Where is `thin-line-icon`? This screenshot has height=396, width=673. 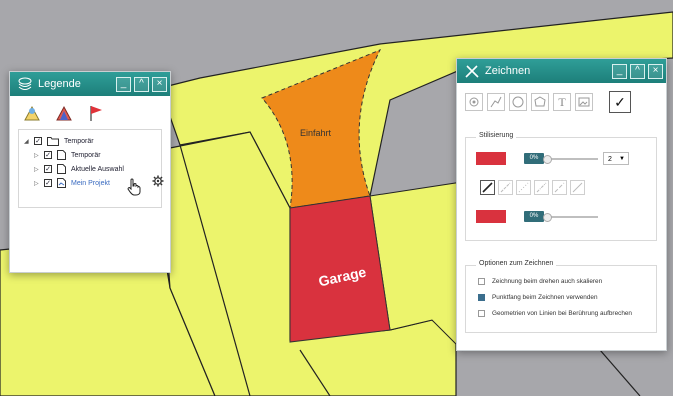 thin-line-icon is located at coordinates (577, 187).